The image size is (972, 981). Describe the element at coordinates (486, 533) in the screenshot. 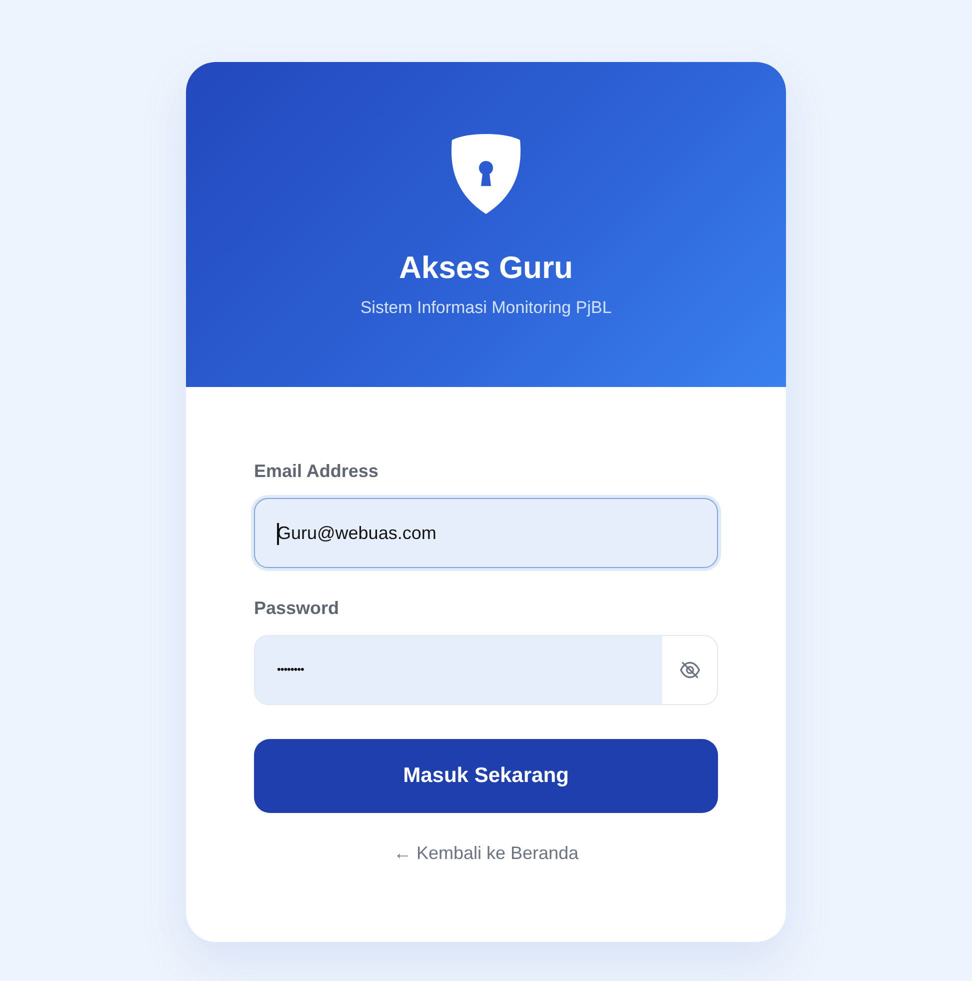

I see `email-field: Guru@webuas.com` at that location.